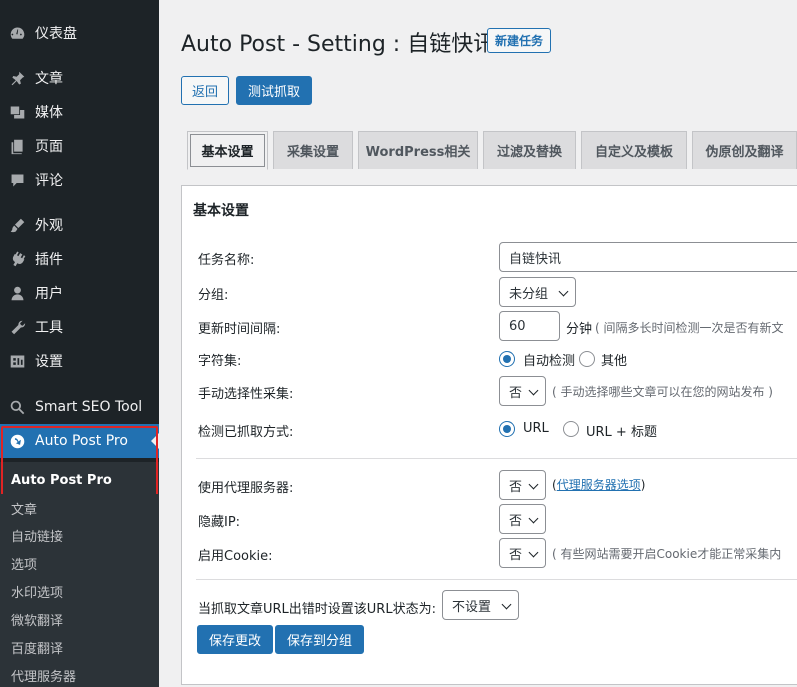 This screenshot has height=687, width=797. Describe the element at coordinates (516, 555) in the screenshot. I see `cookie-value: 否` at that location.